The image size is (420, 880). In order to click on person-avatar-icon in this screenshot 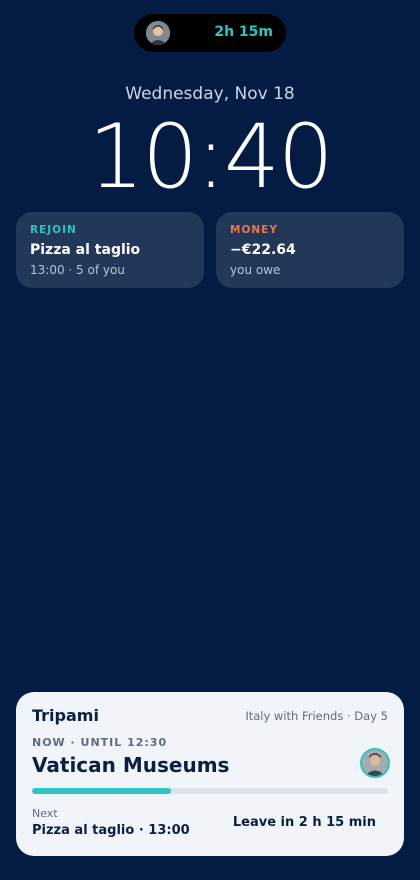, I will do `click(158, 33)`.